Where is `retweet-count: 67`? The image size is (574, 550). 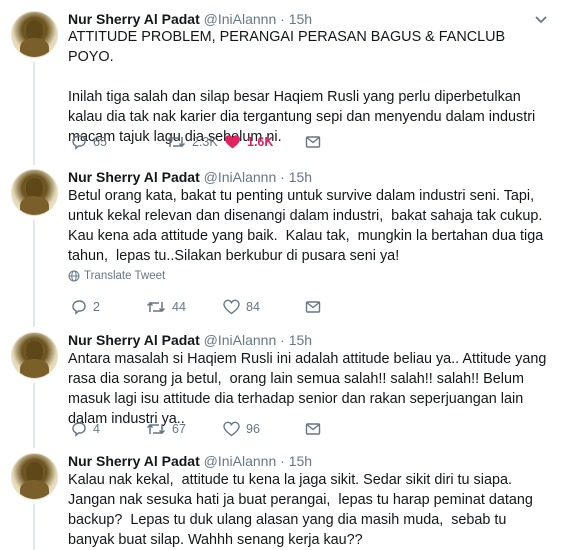
retweet-count: 67 is located at coordinates (179, 429).